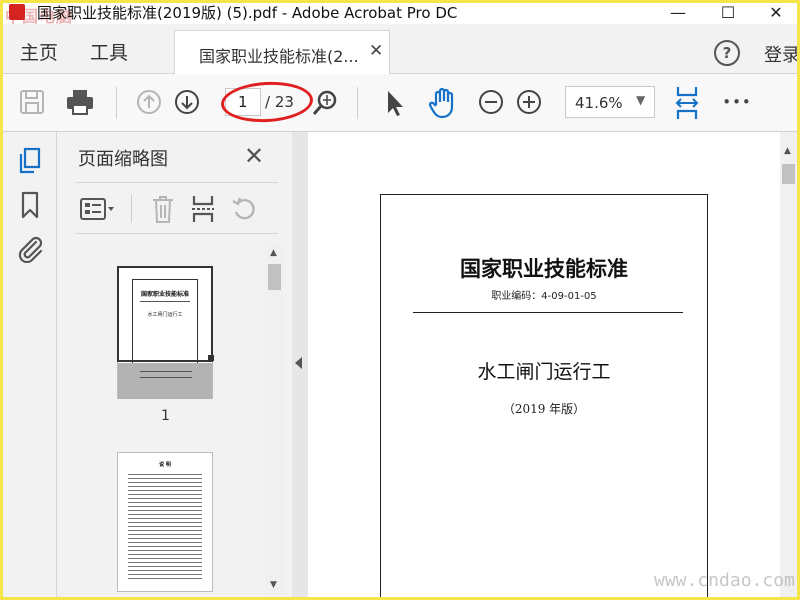  Describe the element at coordinates (727, 53) in the screenshot. I see `help-icon: ?` at that location.